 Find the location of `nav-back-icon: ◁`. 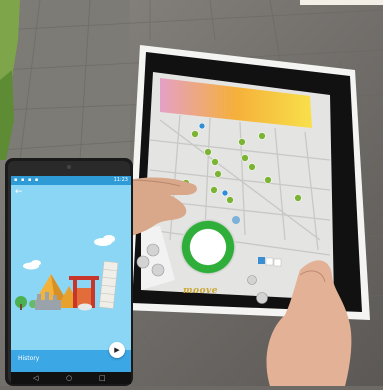

nav-back-icon: ◁ is located at coordinates (35, 378).